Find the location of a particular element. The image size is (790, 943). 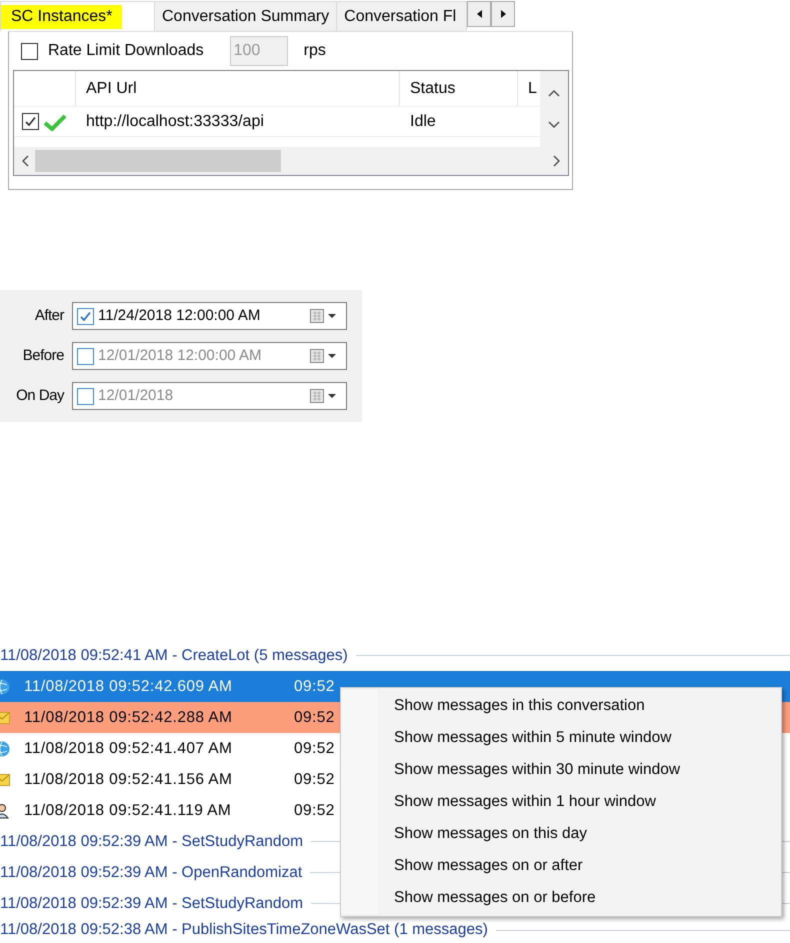

message-time: 11/08/2018 09:52:42.609 AM is located at coordinates (129, 686).